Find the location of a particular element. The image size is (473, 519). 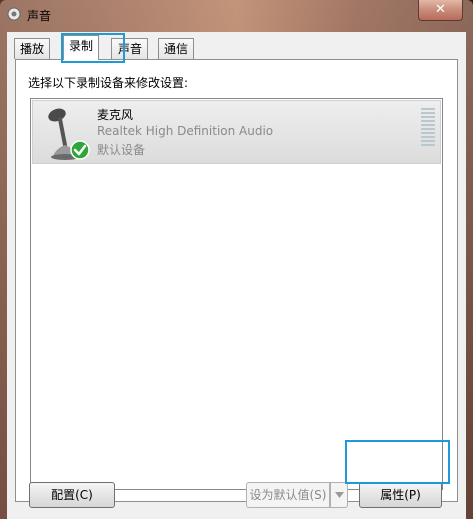

set-default-button-label: 设为默认值(S) is located at coordinates (288, 495).